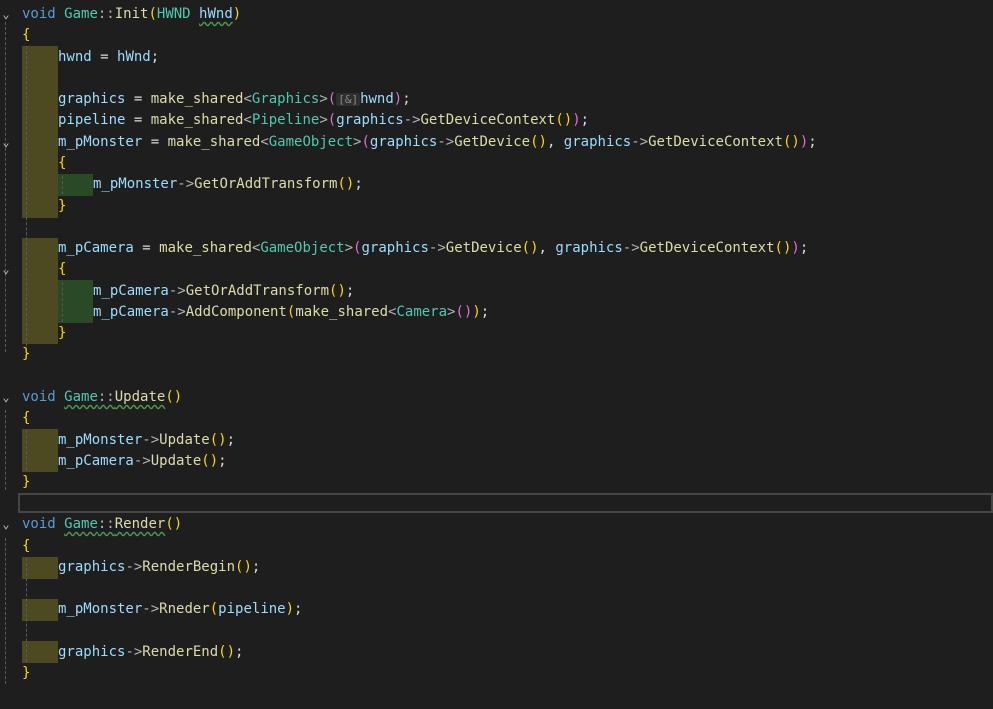 The width and height of the screenshot is (993, 709). Describe the element at coordinates (496, 291) in the screenshot. I see `code-line: m_pCamera->GetOrAddTransform();` at that location.